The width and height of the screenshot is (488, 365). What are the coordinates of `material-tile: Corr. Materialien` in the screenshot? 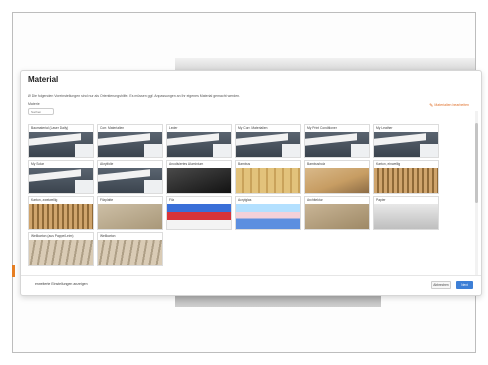 It's located at (130, 141).